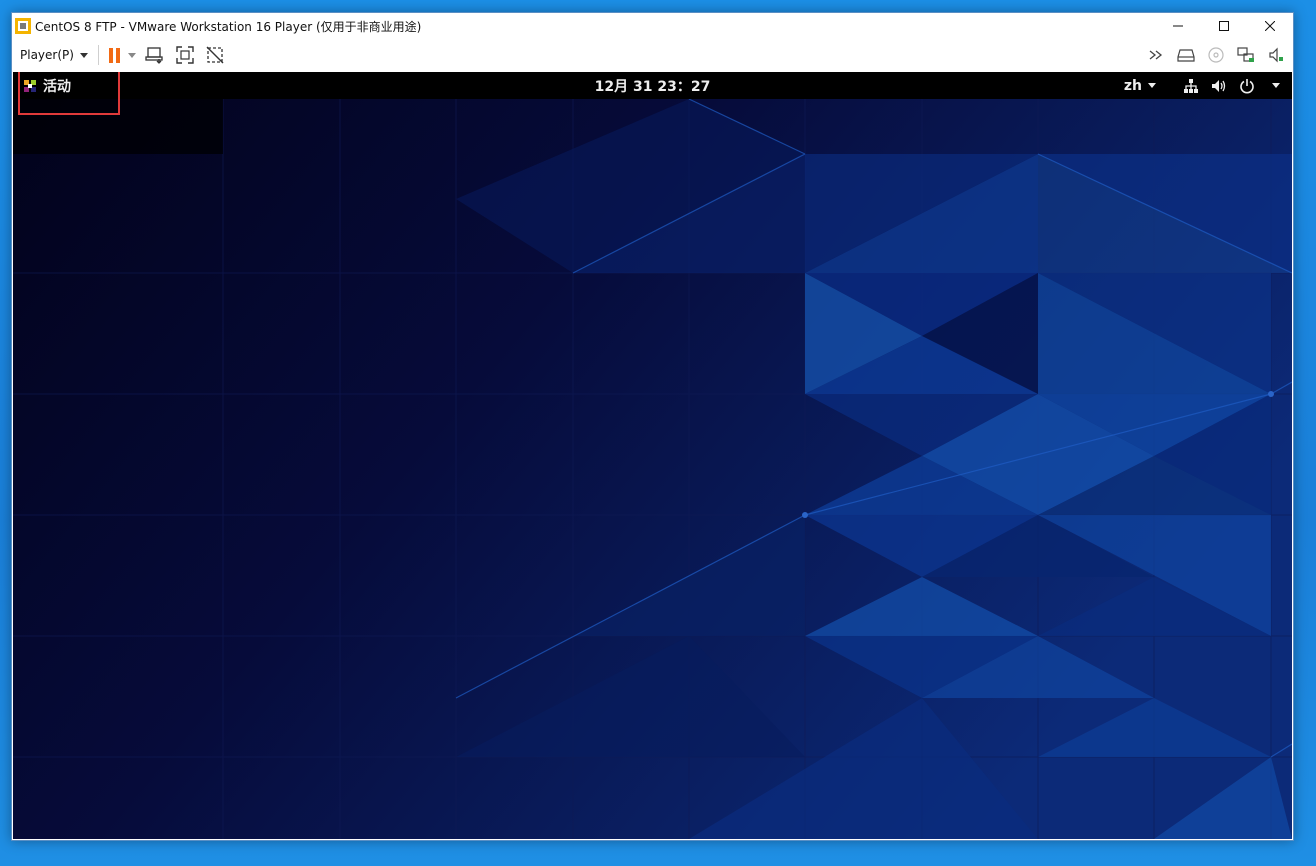  I want to click on network-adapter-icon, so click(1245, 54).